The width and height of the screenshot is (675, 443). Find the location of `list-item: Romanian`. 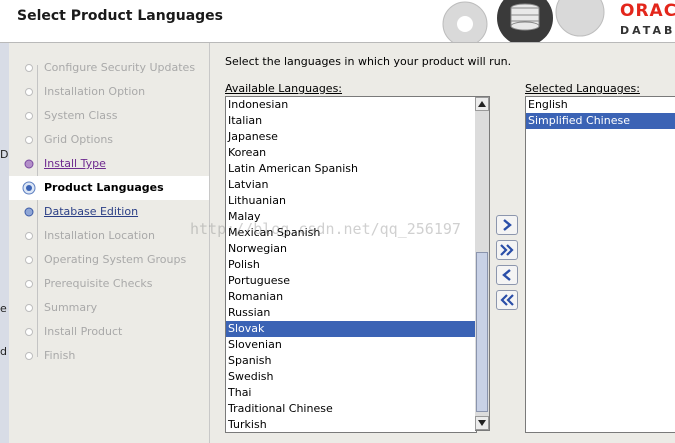

list-item: Romanian is located at coordinates (351, 297).